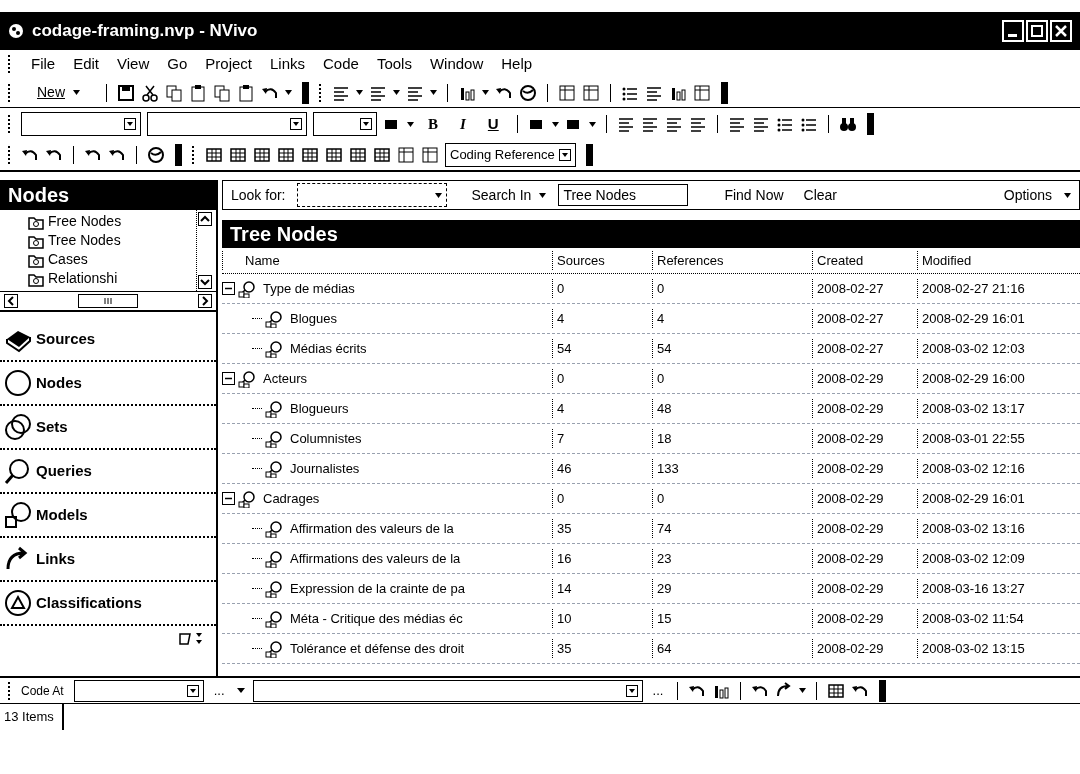 The height and width of the screenshot is (774, 1080). What do you see at coordinates (1037, 31) in the screenshot?
I see `maximize-icon` at bounding box center [1037, 31].